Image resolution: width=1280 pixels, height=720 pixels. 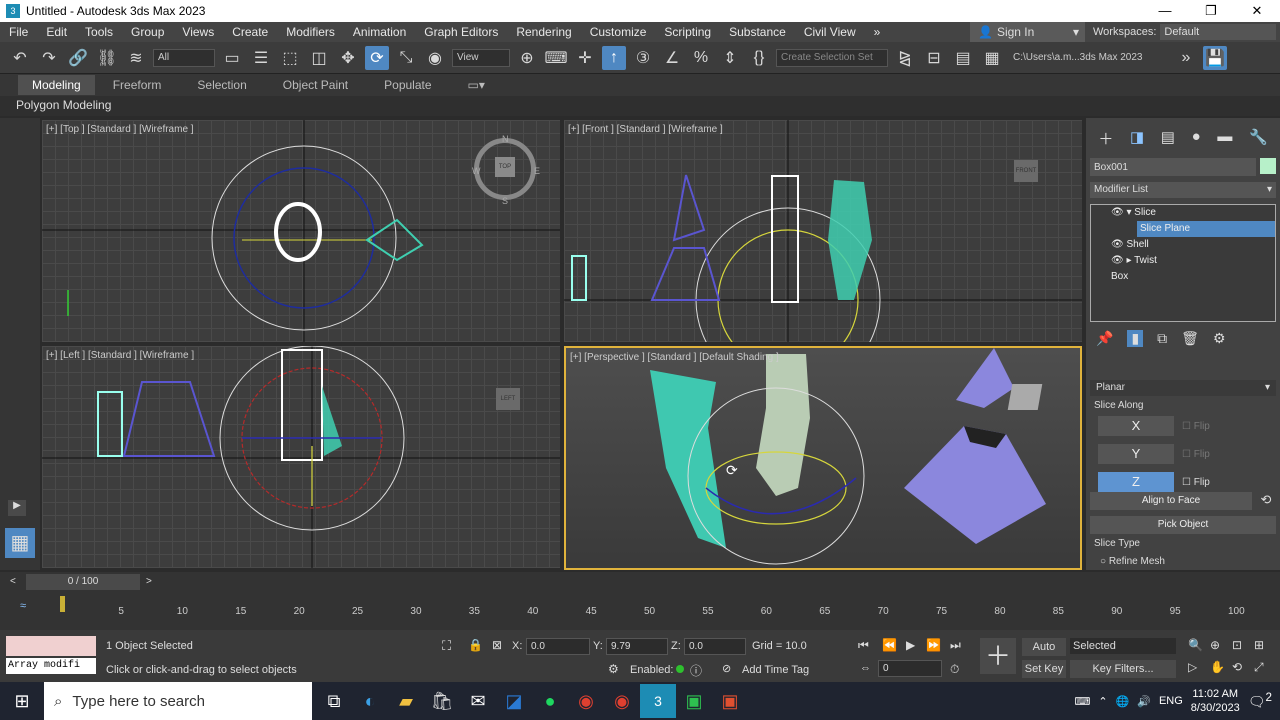 What do you see at coordinates (1136, 426) in the screenshot?
I see `axis-x-button: X` at bounding box center [1136, 426].